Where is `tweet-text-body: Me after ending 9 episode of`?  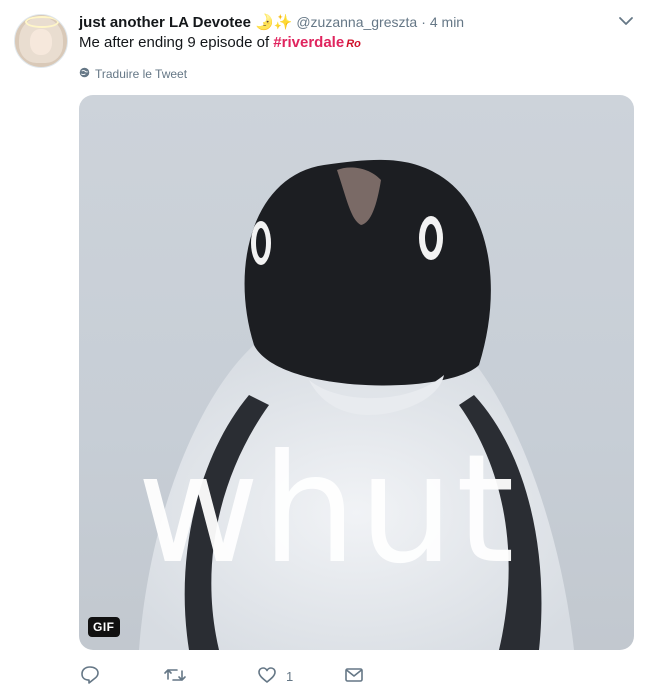
tweet-text-body: Me after ending 9 episode of is located at coordinates (176, 42).